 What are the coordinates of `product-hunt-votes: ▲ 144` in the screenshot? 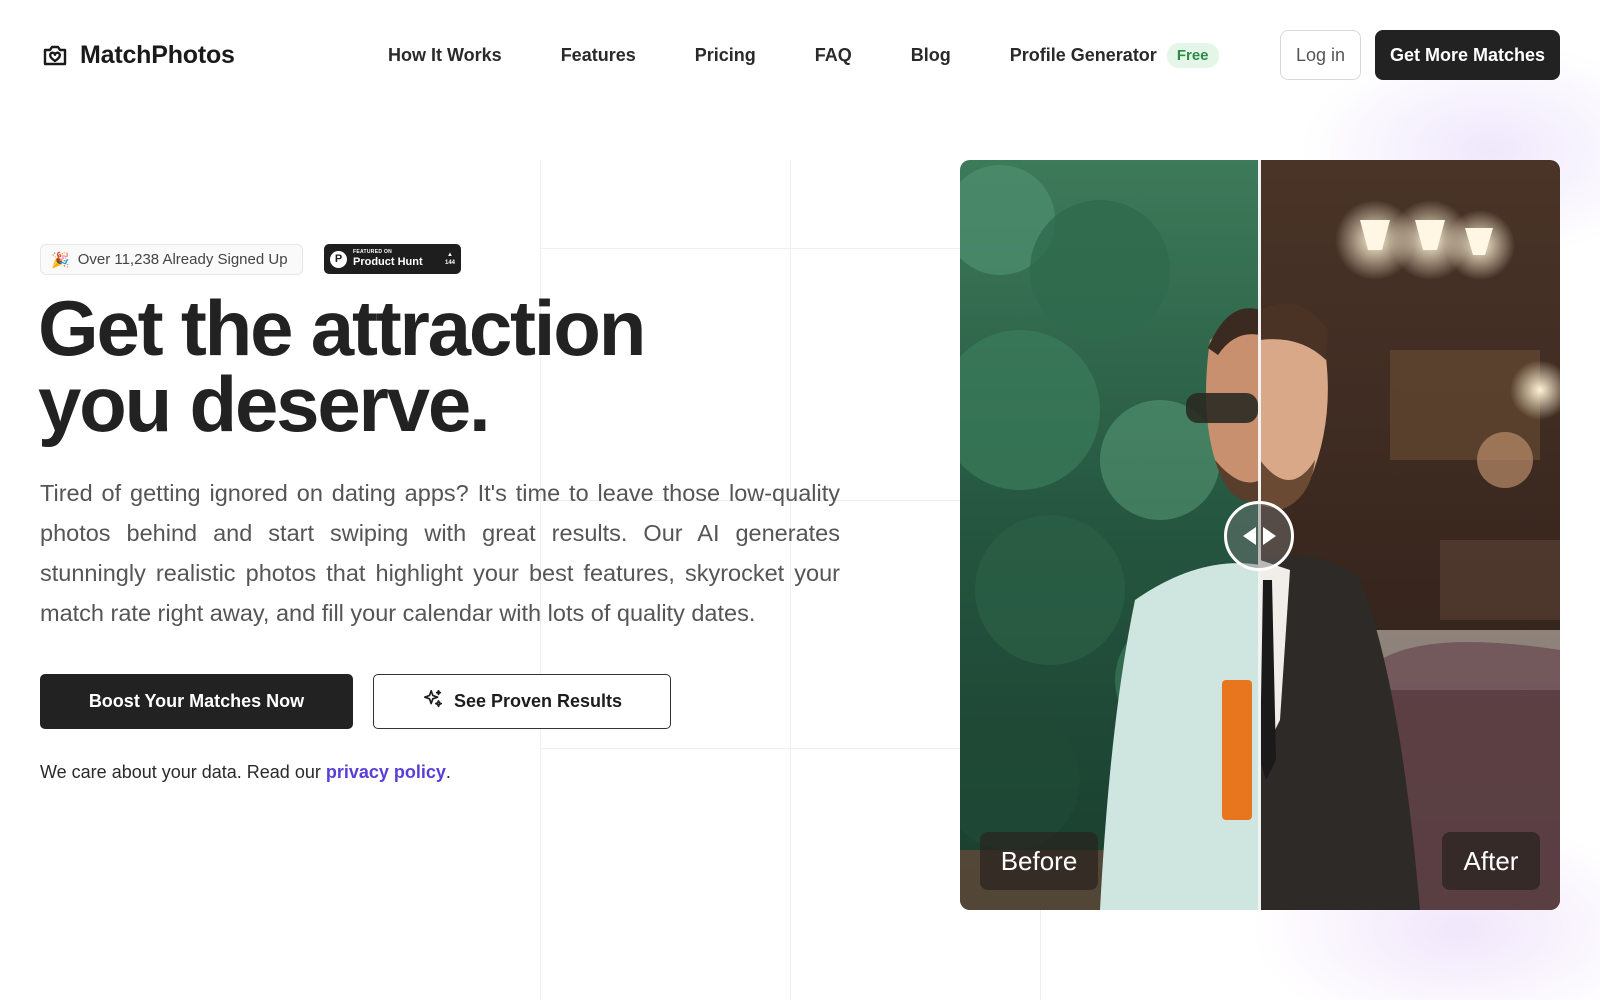 It's located at (450, 259).